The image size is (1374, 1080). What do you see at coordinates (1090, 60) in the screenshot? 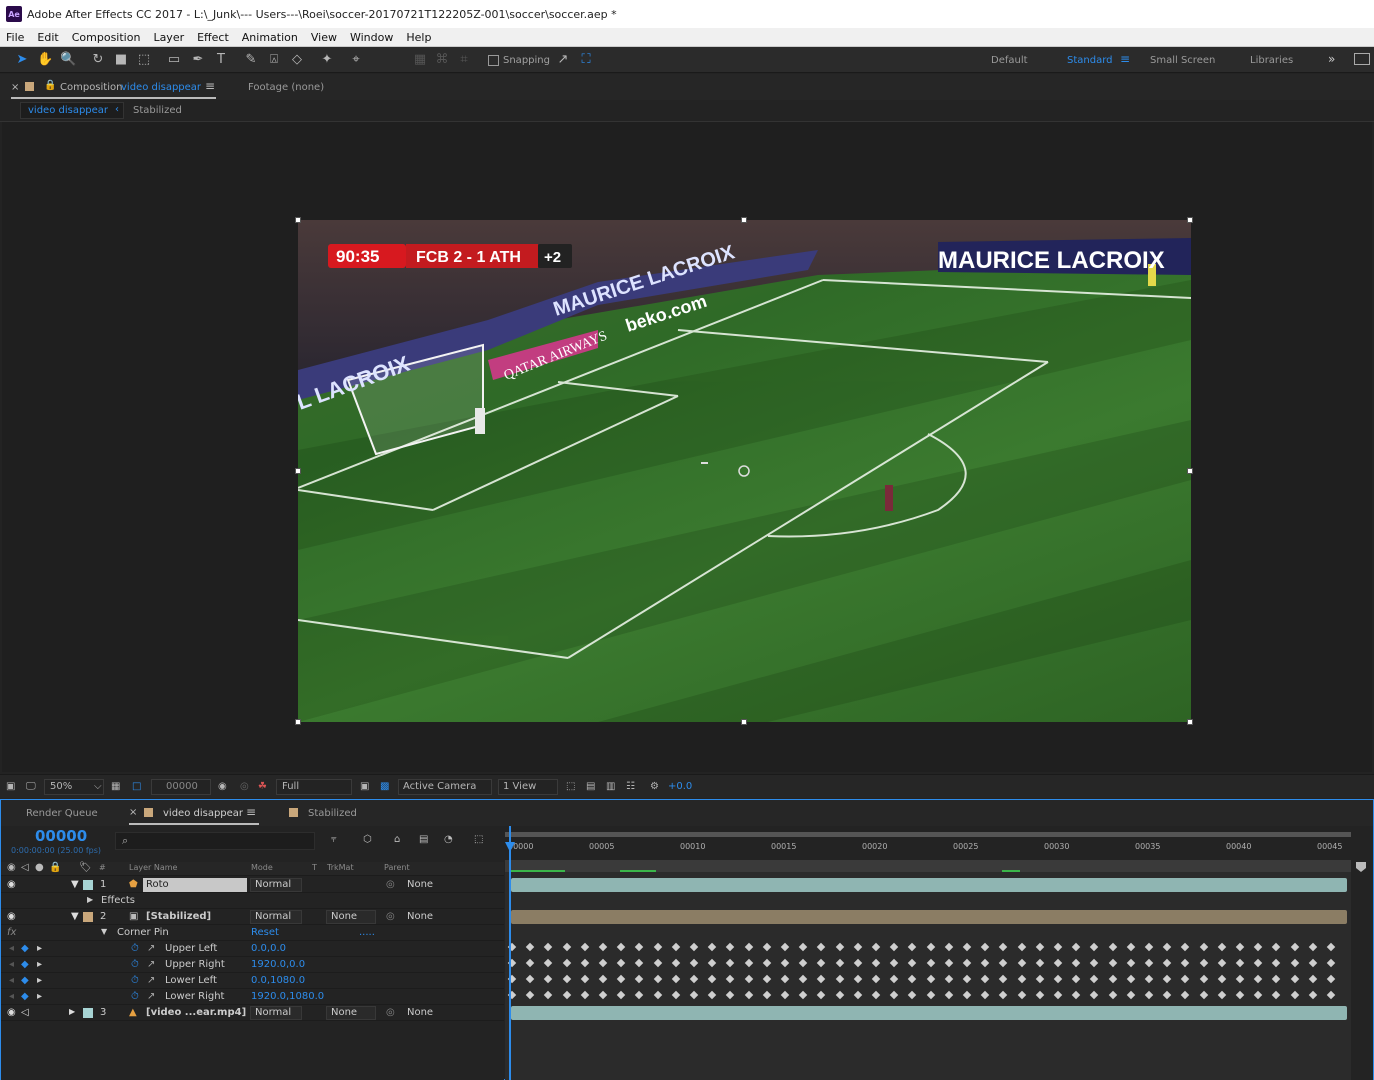
I see `workspace-standard: Standard` at bounding box center [1090, 60].